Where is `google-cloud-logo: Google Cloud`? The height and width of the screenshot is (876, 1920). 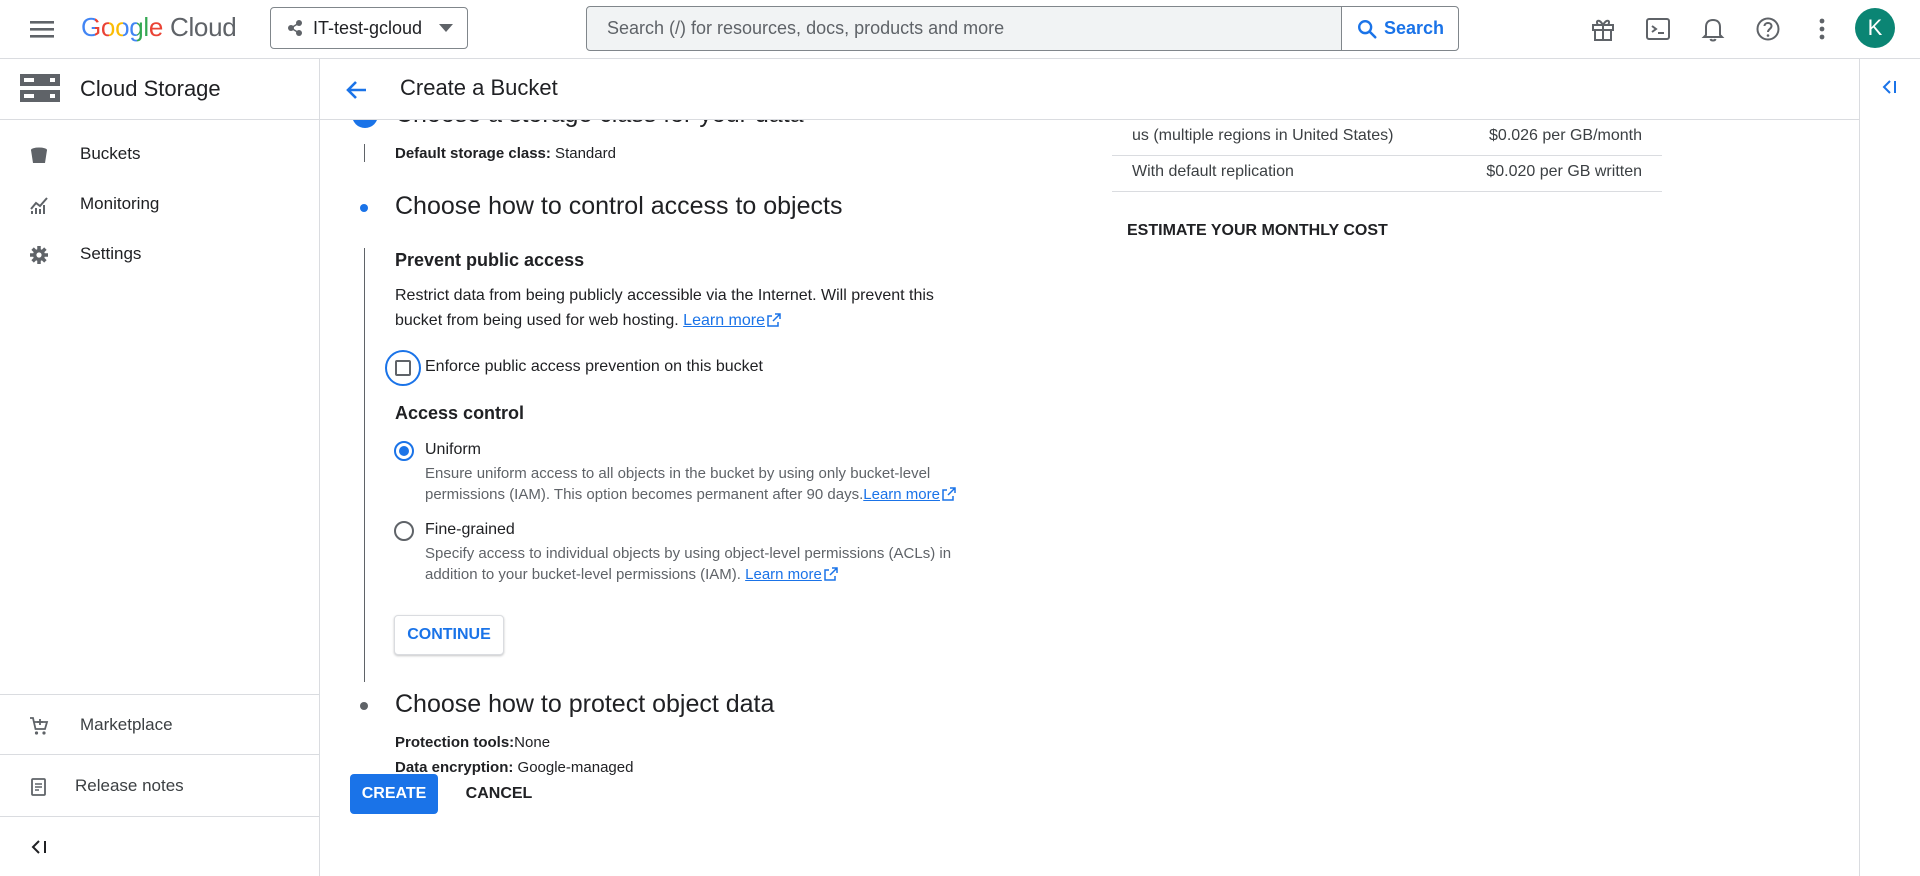
google-cloud-logo: Google Cloud is located at coordinates (159, 27).